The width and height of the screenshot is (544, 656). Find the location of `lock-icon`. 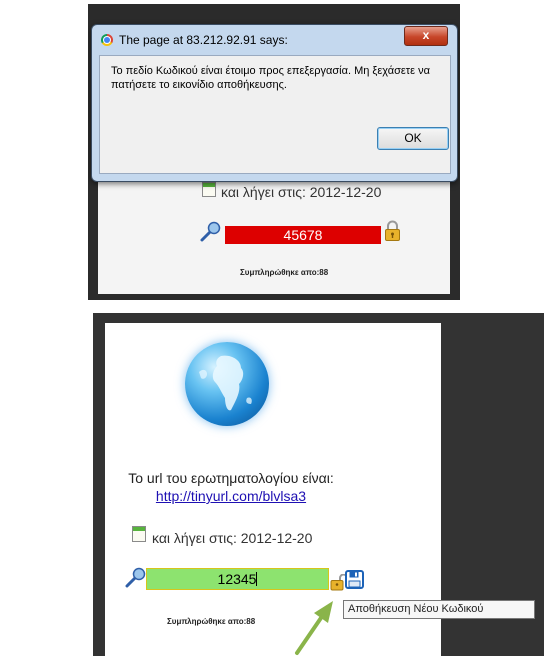

lock-icon is located at coordinates (392, 231).